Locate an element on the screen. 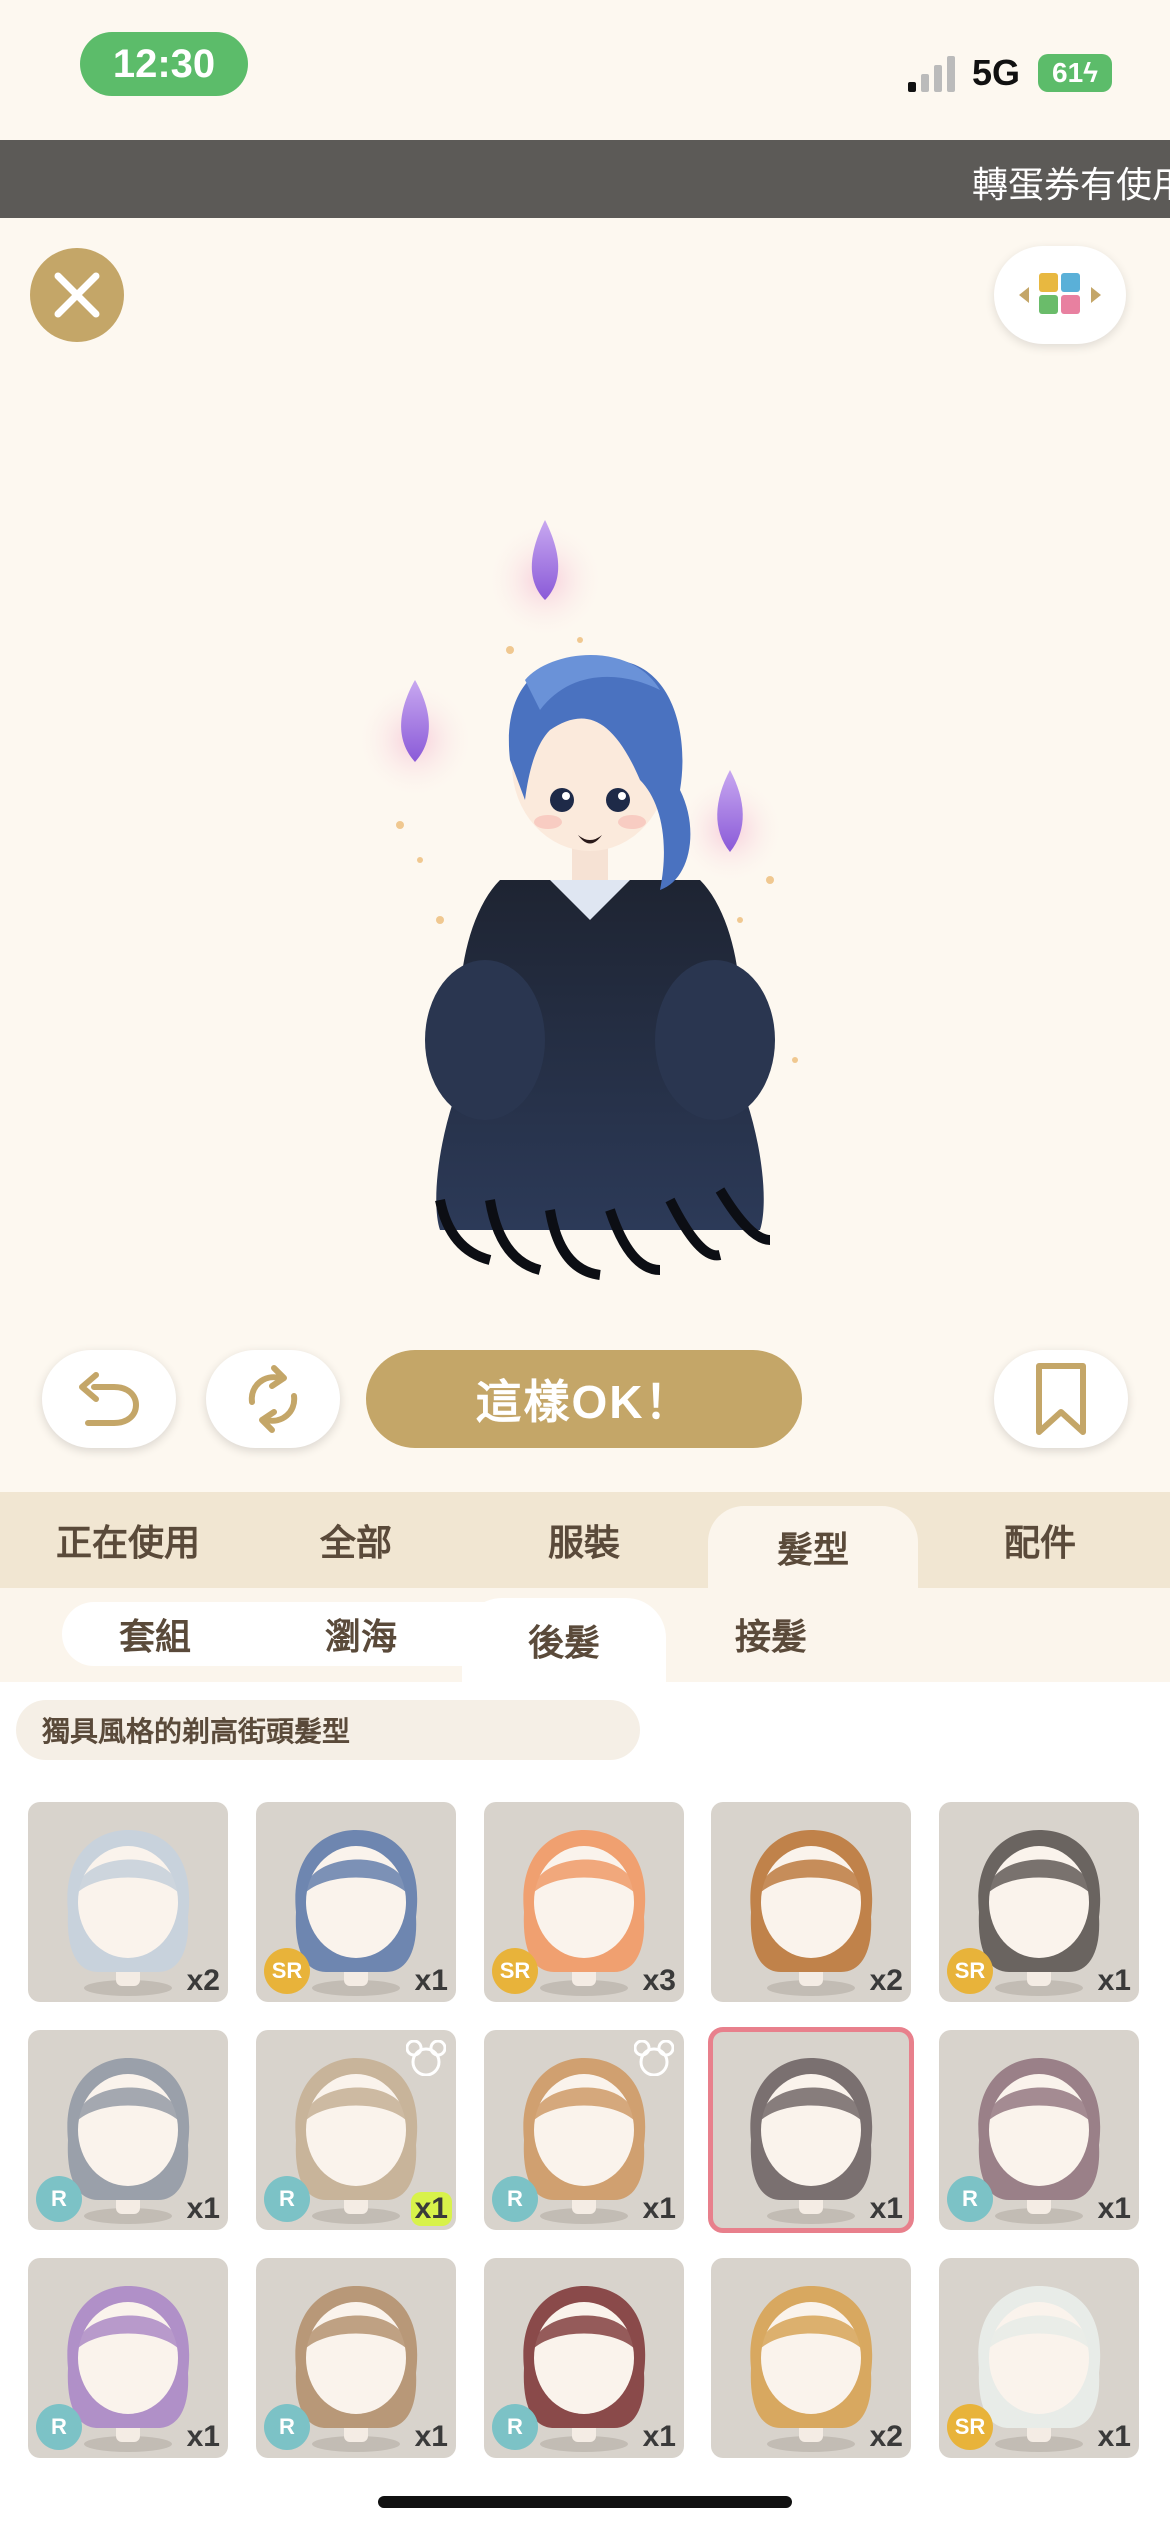  color-switch-button is located at coordinates (1060, 295).